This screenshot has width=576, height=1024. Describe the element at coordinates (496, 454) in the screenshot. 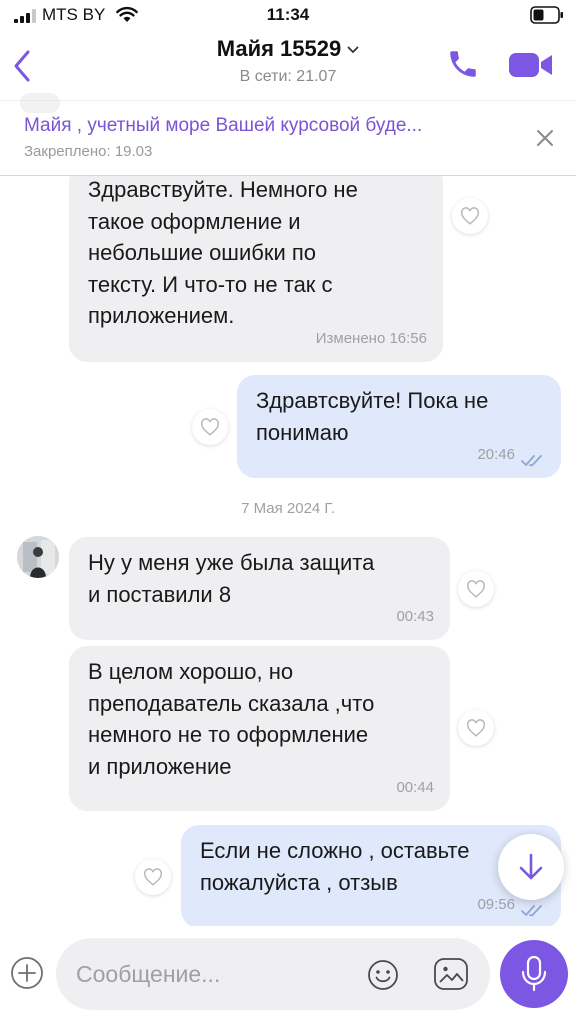

I see `message-time: 20:46` at that location.